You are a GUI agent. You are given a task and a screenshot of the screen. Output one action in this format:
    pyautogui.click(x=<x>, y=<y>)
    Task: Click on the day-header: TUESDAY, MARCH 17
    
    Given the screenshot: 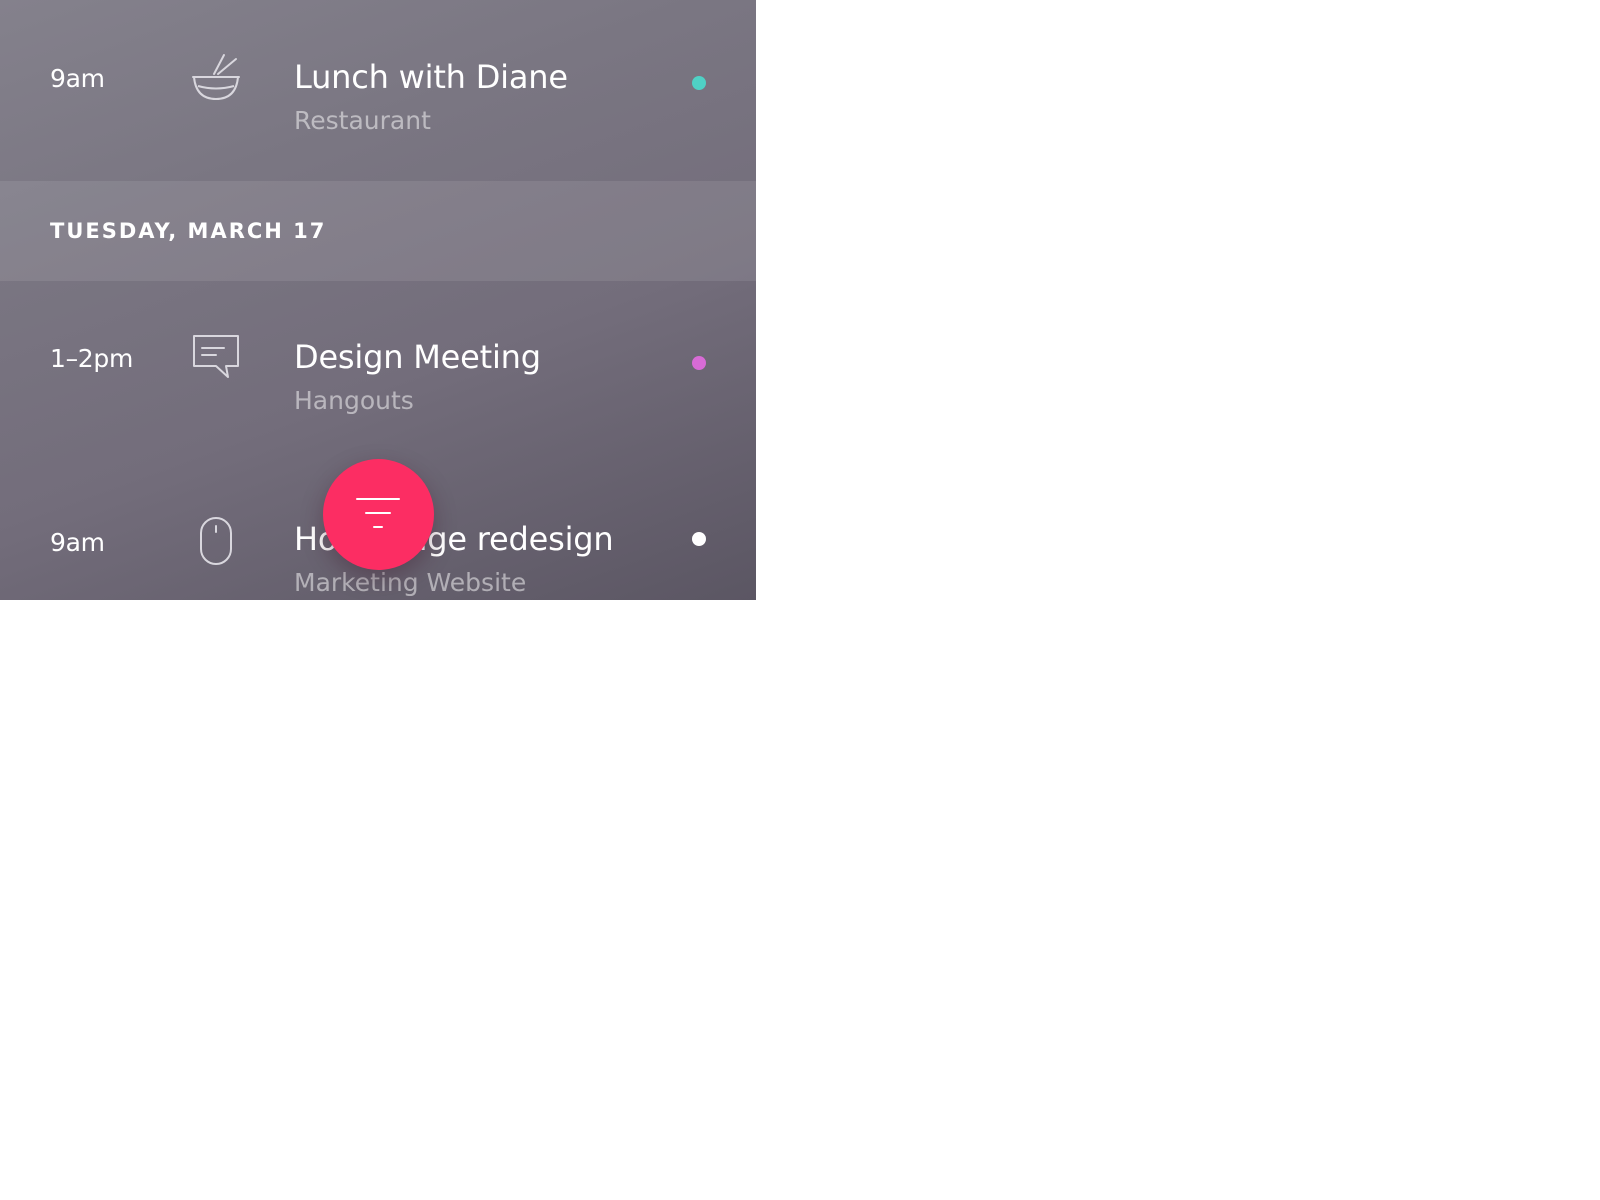 What is the action you would take?
    pyautogui.click(x=378, y=231)
    